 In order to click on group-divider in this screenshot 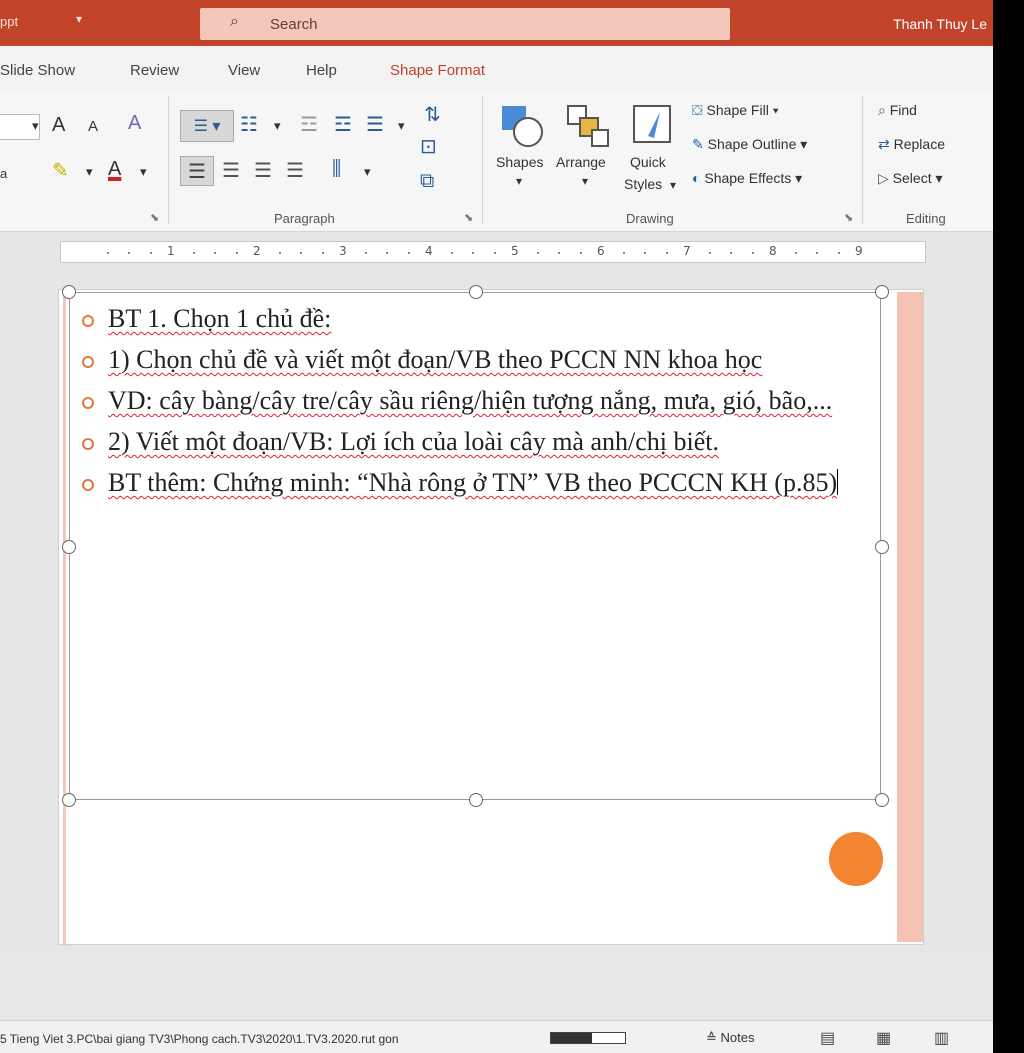, I will do `click(168, 160)`.